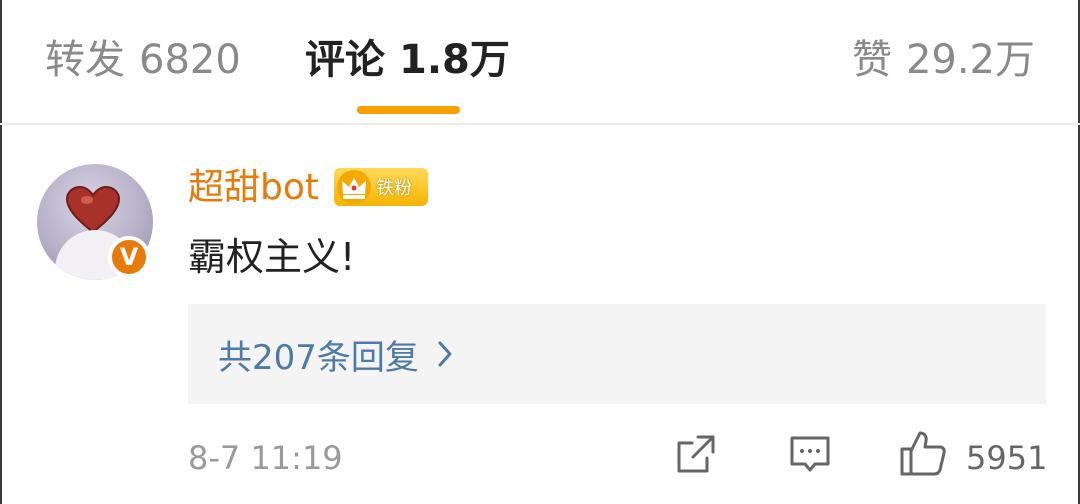 This screenshot has width=1080, height=504. Describe the element at coordinates (408, 110) in the screenshot. I see `active-tab-indicator` at that location.